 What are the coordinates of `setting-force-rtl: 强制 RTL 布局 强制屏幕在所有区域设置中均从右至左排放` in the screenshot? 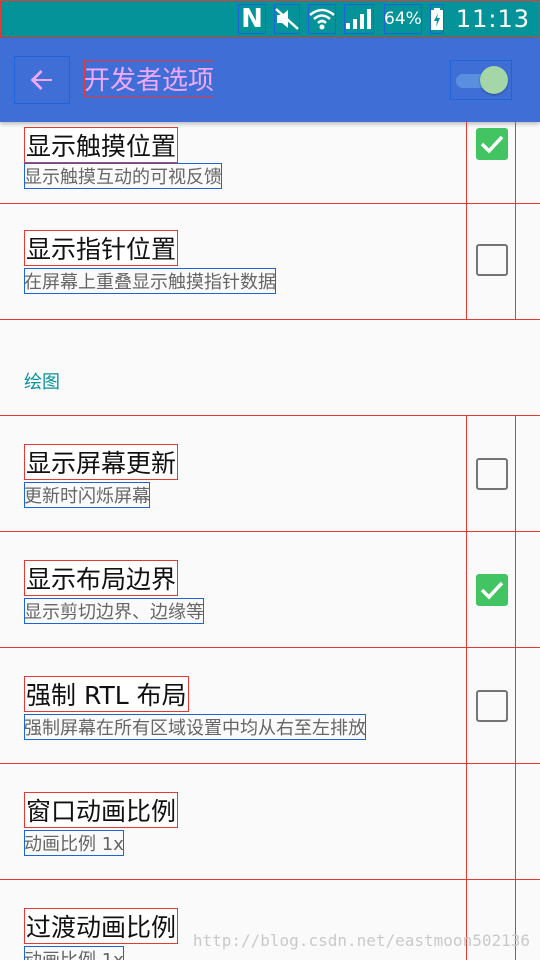 It's located at (270, 706).